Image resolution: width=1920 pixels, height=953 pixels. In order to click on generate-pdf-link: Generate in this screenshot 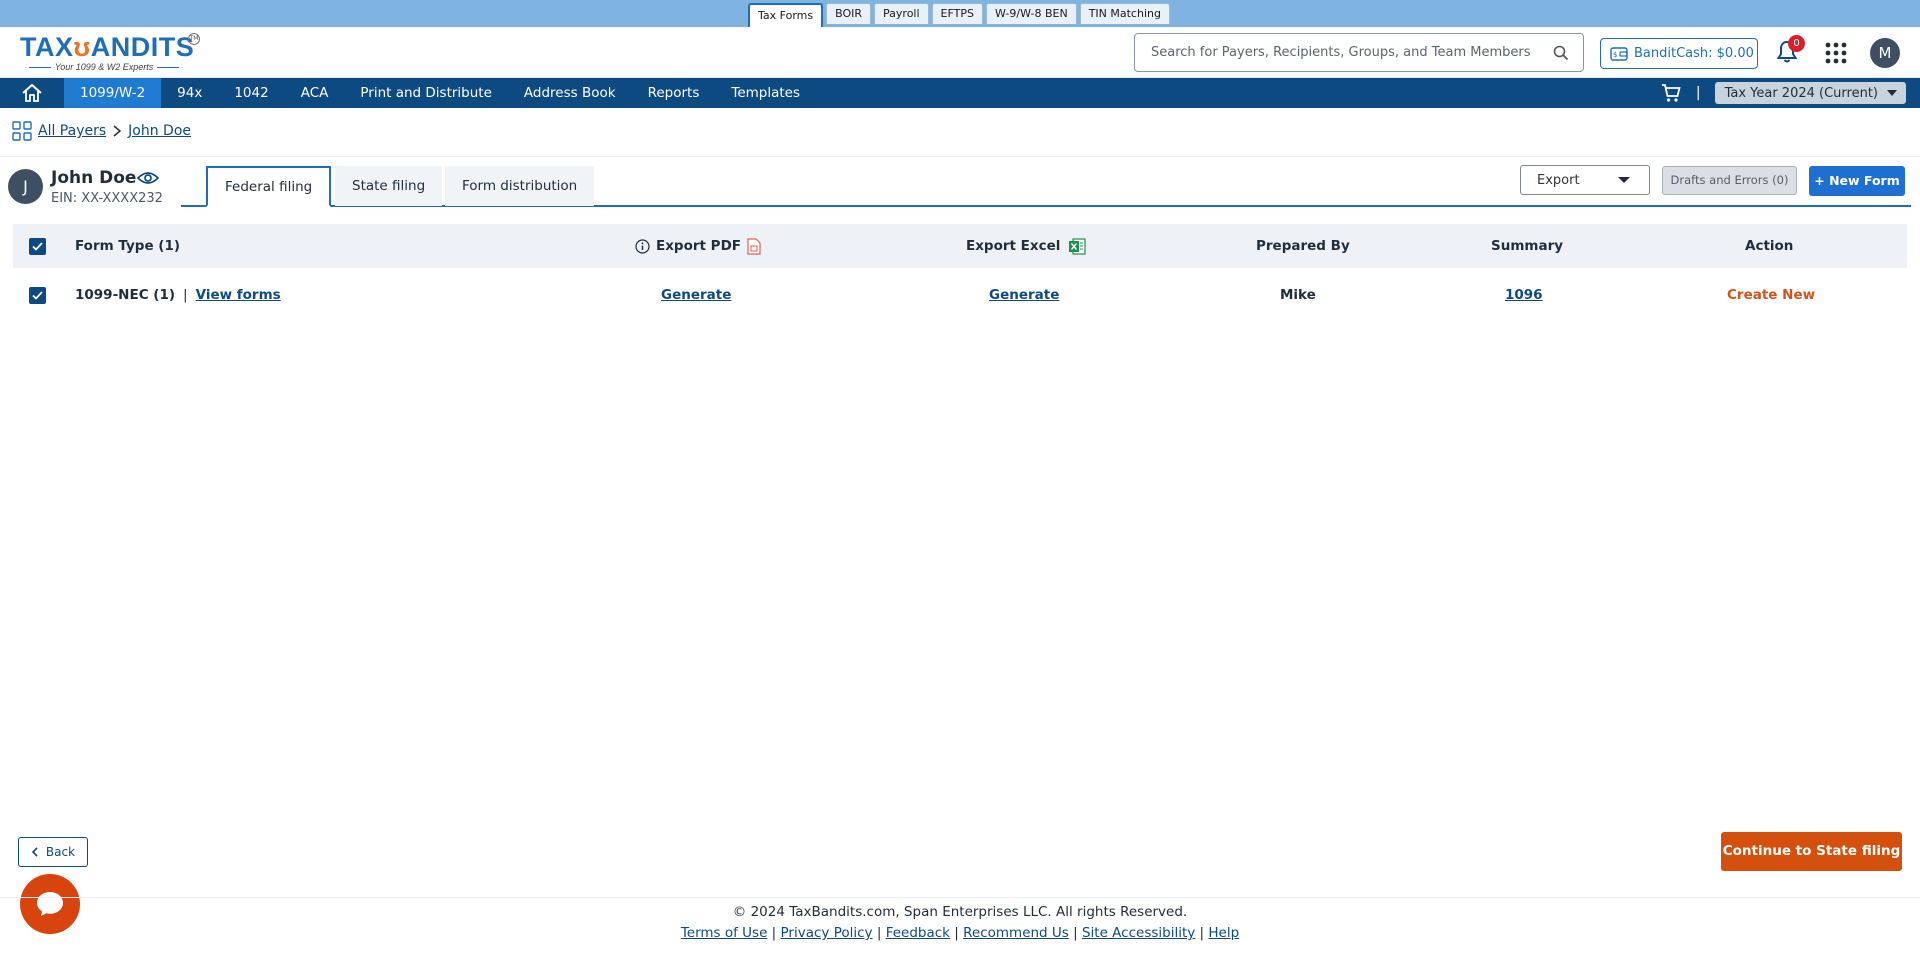, I will do `click(696, 295)`.